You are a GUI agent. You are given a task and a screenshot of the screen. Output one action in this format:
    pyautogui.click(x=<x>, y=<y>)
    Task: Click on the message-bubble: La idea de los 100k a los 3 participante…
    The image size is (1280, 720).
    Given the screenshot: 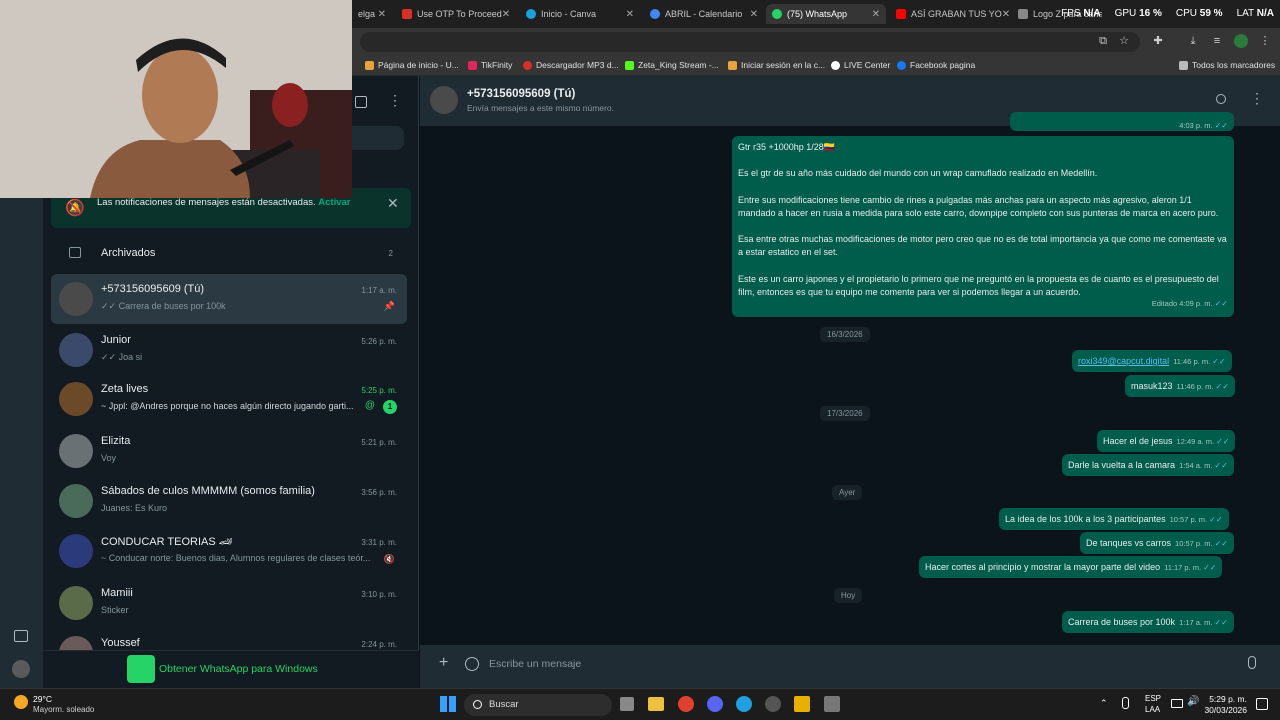 What is the action you would take?
    pyautogui.click(x=1114, y=519)
    